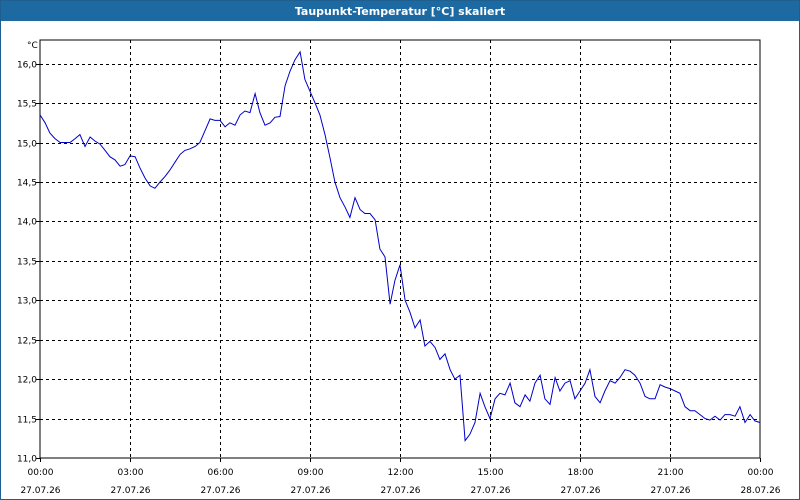 The image size is (800, 500). I want to click on x-tick-date-label: 28.07.26, so click(760, 491).